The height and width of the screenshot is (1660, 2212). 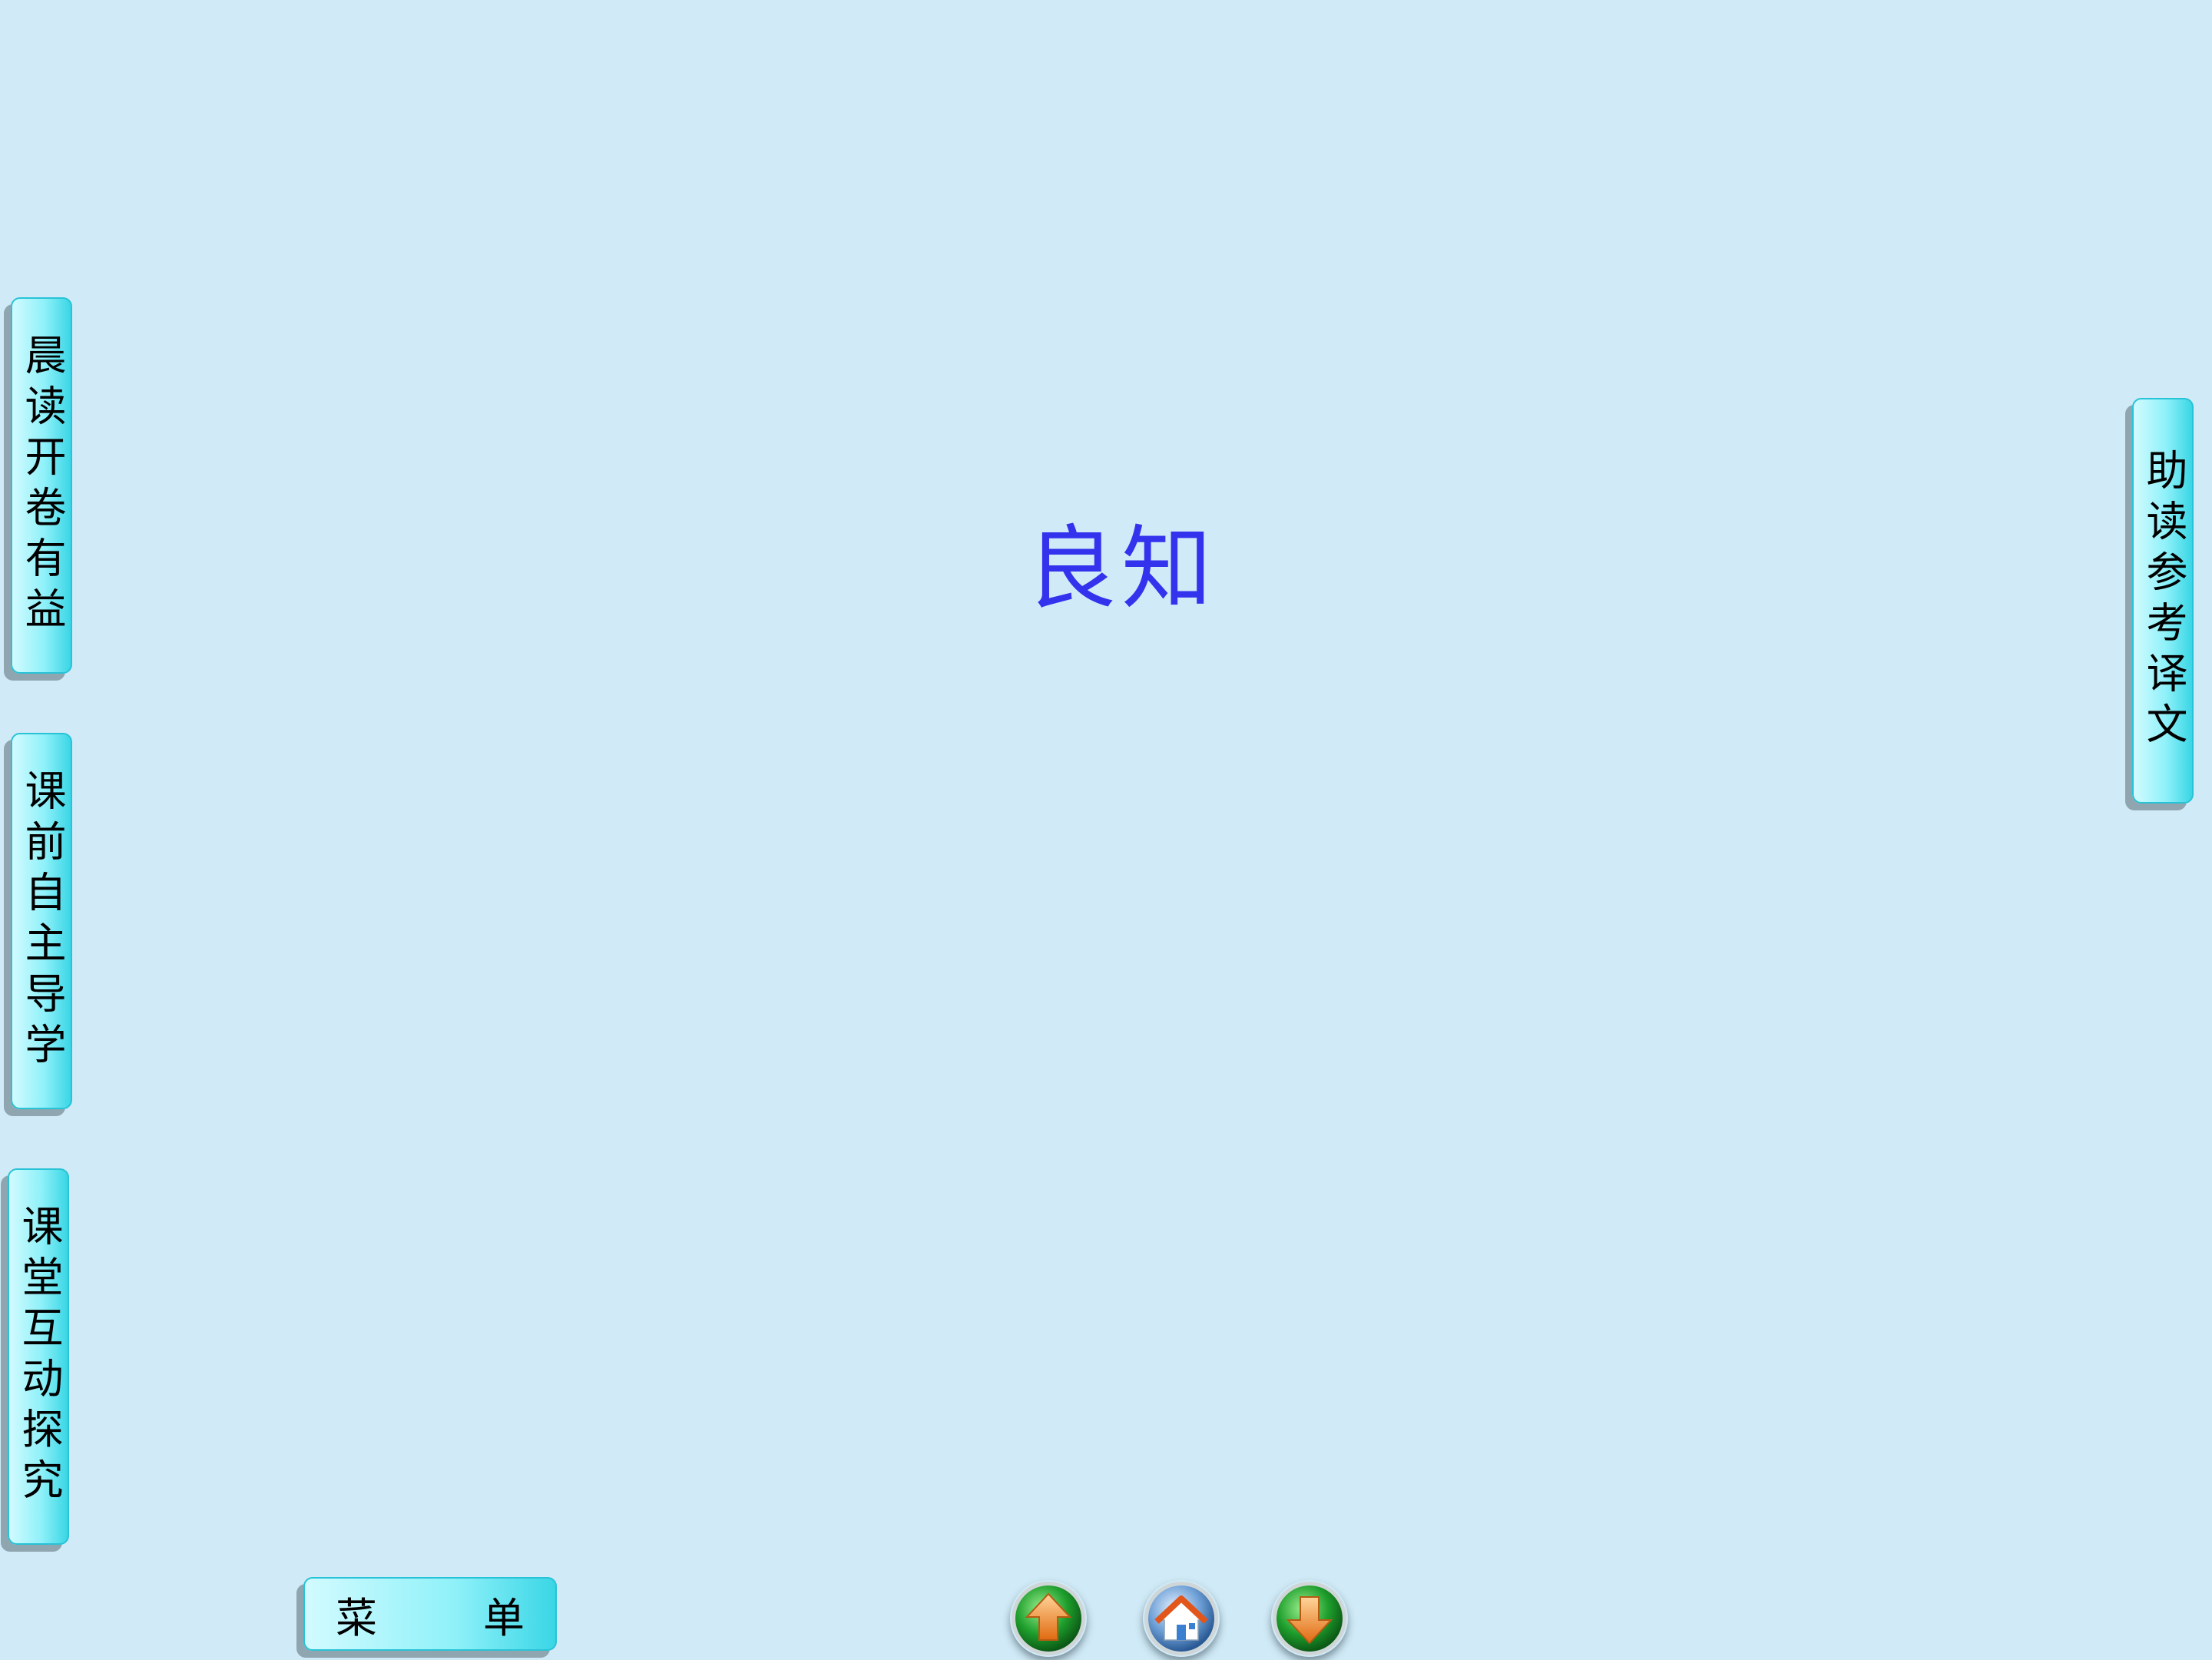 I want to click on tab-reference-translation: 助读参考译文, so click(x=2163, y=600).